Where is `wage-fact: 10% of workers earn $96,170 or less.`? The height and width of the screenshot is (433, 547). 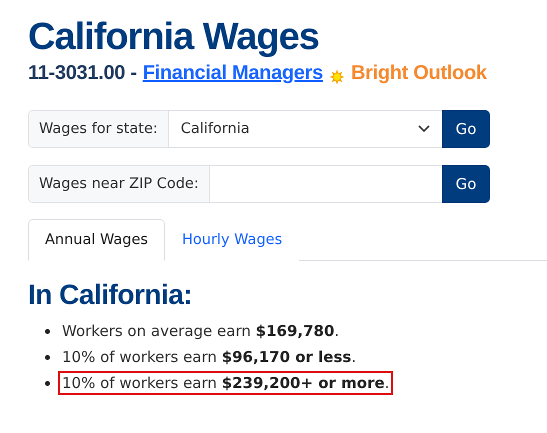 wage-fact: 10% of workers earn $96,170 or less. is located at coordinates (209, 357).